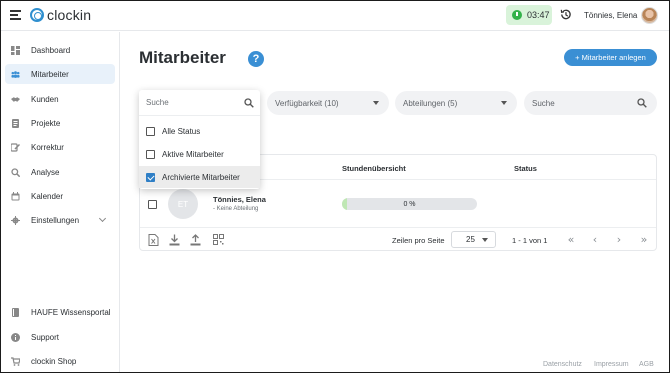 The image size is (670, 373). I want to click on rows-per-page-select: 25, so click(473, 239).